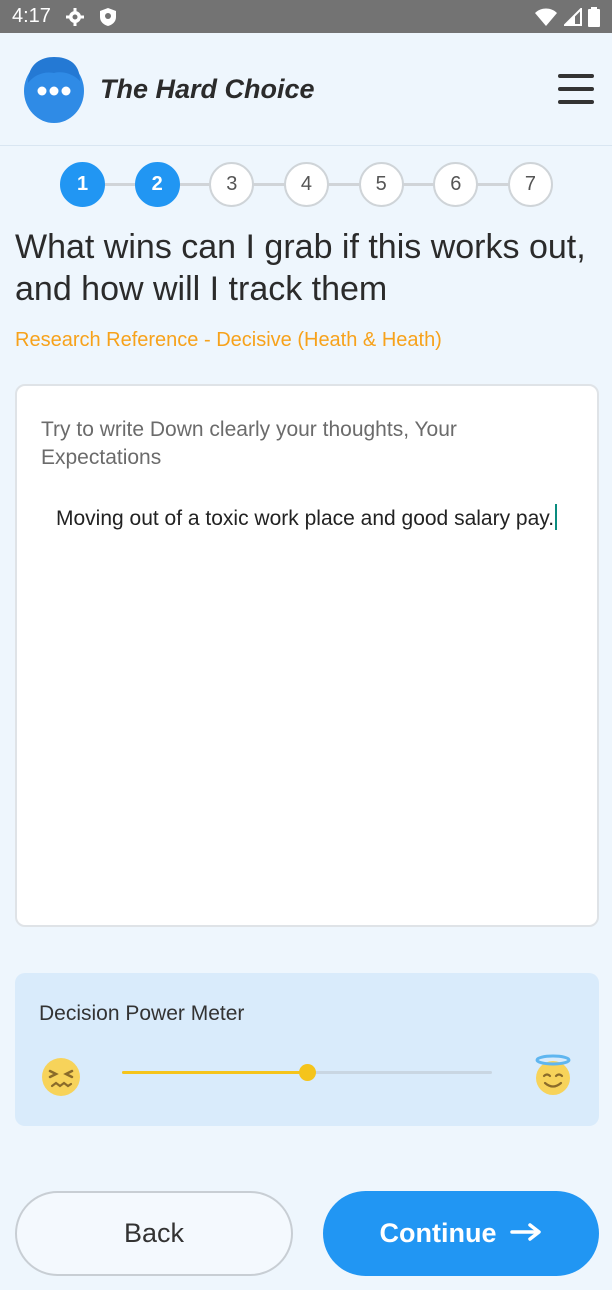 The image size is (612, 1290). Describe the element at coordinates (214, 1072) in the screenshot. I see `slider-fill` at that location.